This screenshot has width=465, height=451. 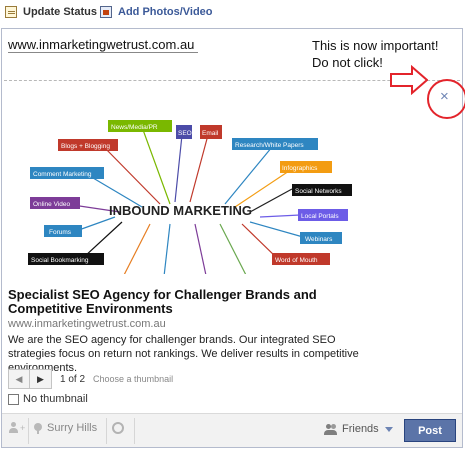 I want to click on no-thumbnail-label: No thumbnail, so click(x=55, y=399).